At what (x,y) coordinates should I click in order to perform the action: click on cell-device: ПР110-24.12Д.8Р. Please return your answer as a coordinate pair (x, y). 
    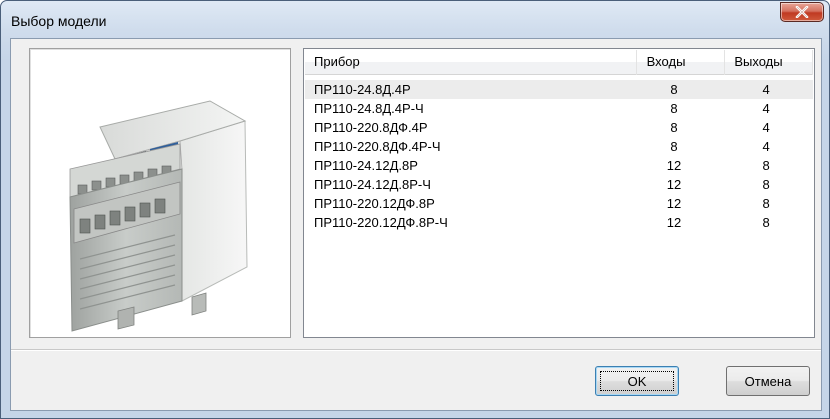
    Looking at the image, I should click on (366, 165).